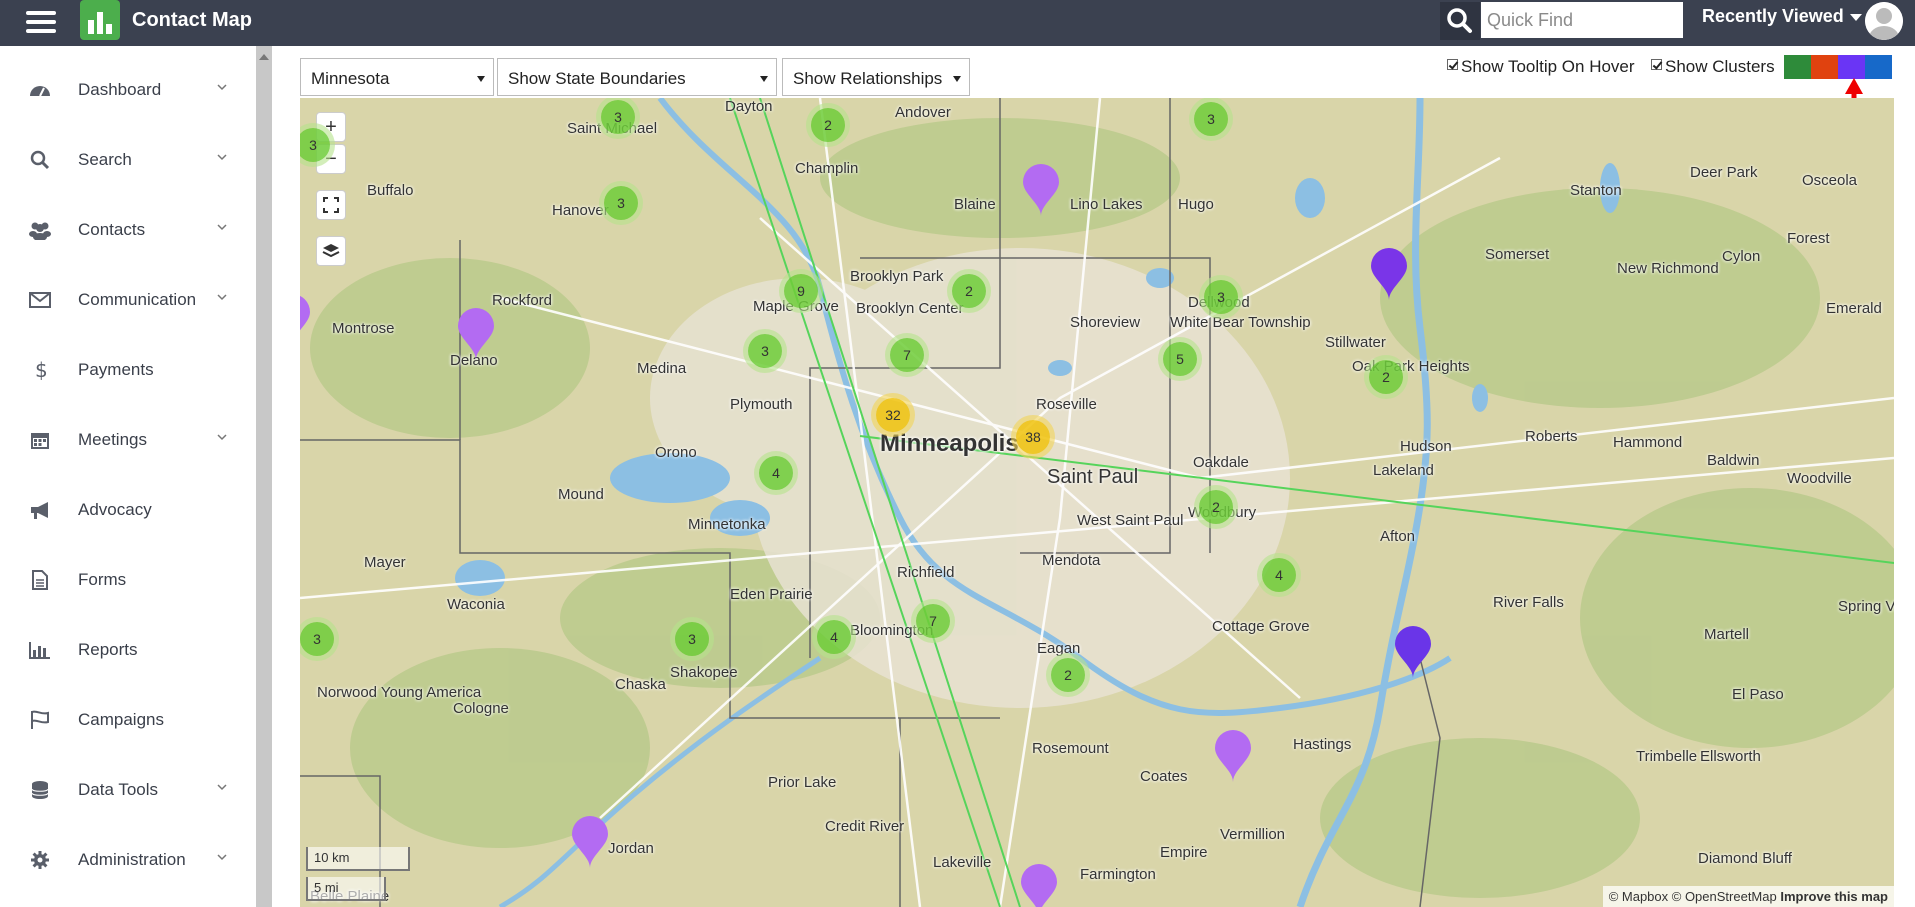  I want to click on sidebar-item-forms: Forms, so click(128, 580).